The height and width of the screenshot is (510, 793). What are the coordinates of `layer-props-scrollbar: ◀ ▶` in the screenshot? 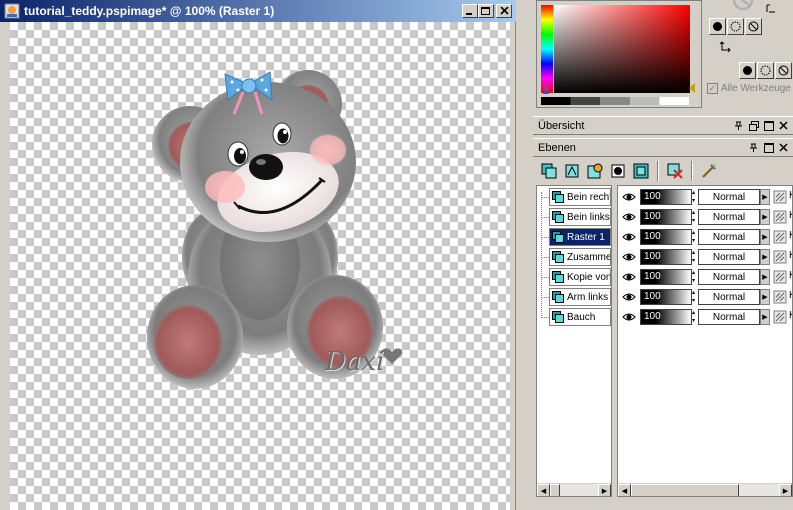 It's located at (705, 489).